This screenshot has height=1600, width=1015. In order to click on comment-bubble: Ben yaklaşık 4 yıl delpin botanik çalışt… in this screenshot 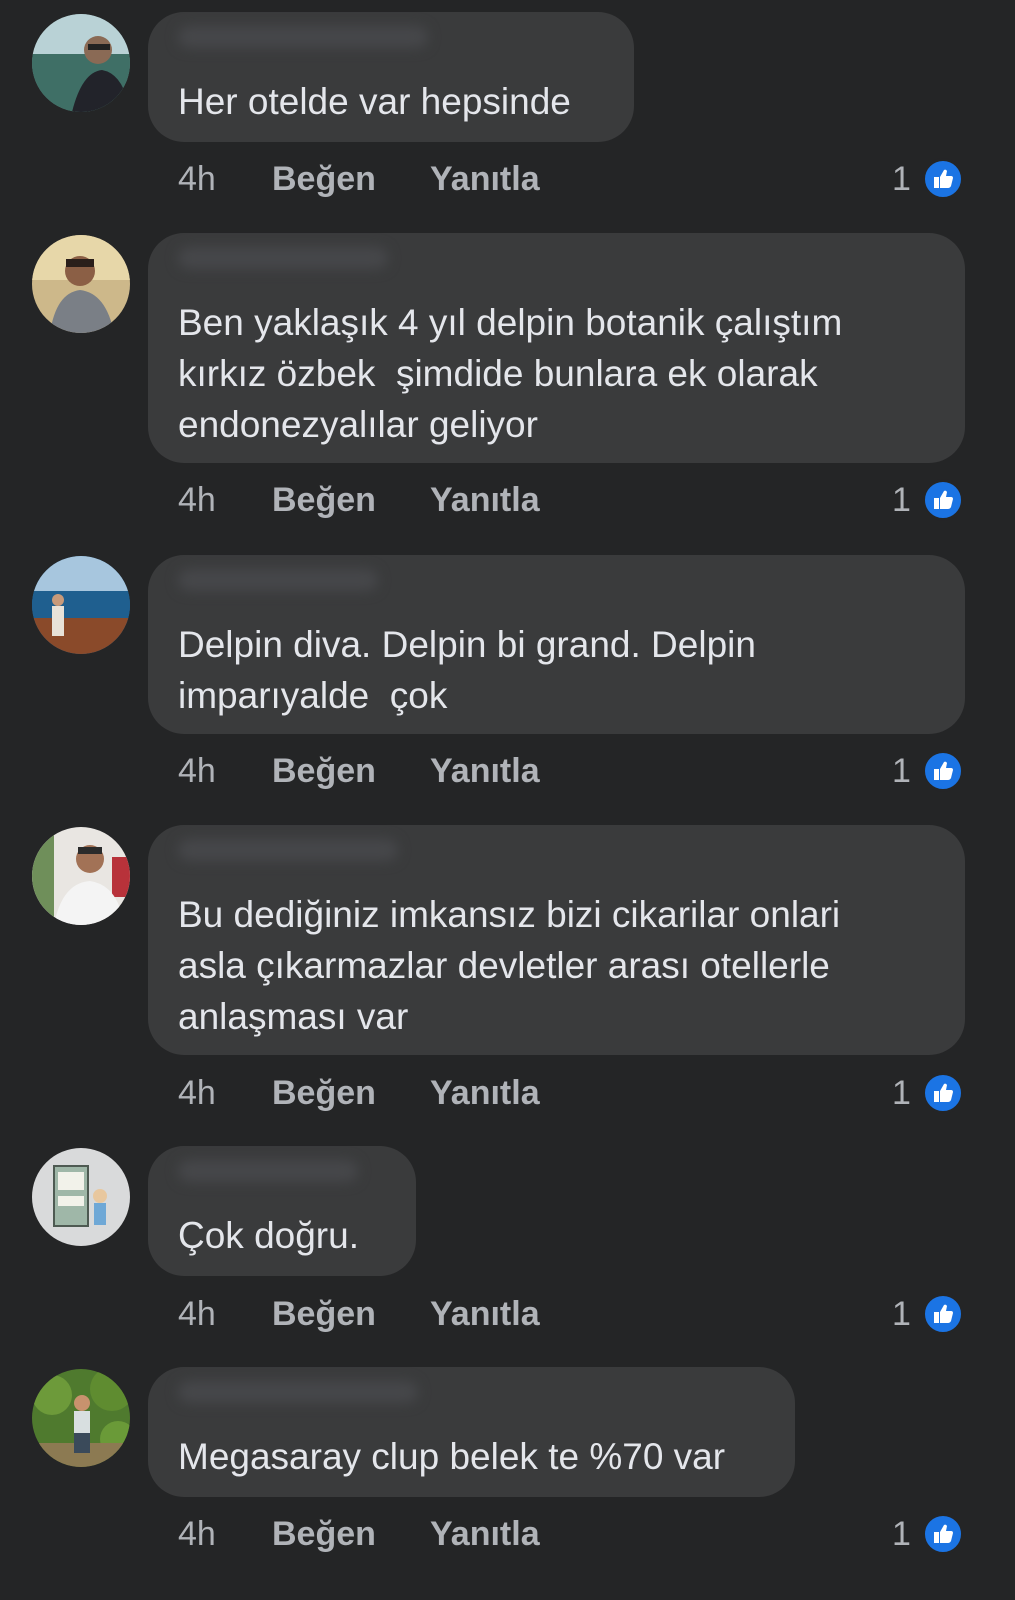, I will do `click(556, 348)`.